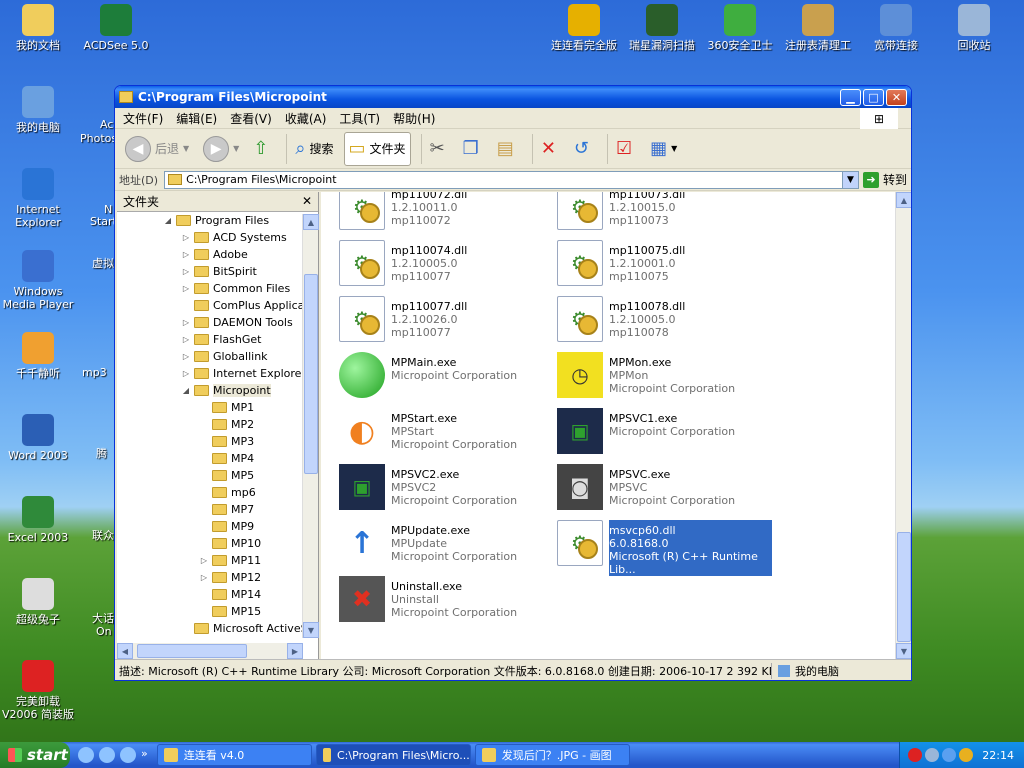 The height and width of the screenshot is (768, 1024). What do you see at coordinates (234, 237) in the screenshot?
I see `tree-item: ▷ ACD Systems` at bounding box center [234, 237].